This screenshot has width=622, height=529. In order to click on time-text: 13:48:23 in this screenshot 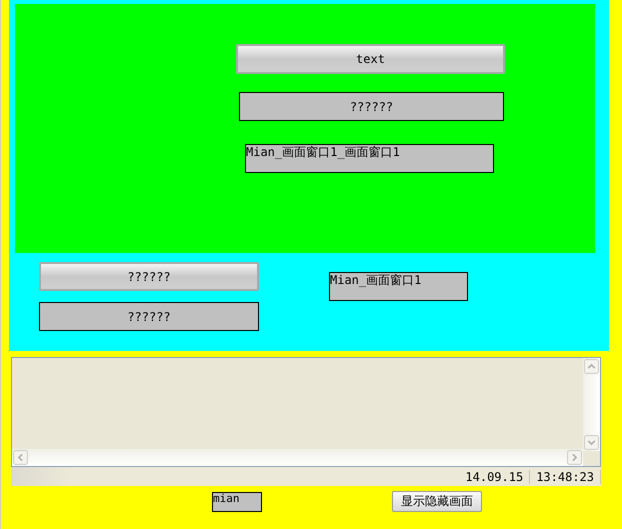, I will do `click(565, 477)`.